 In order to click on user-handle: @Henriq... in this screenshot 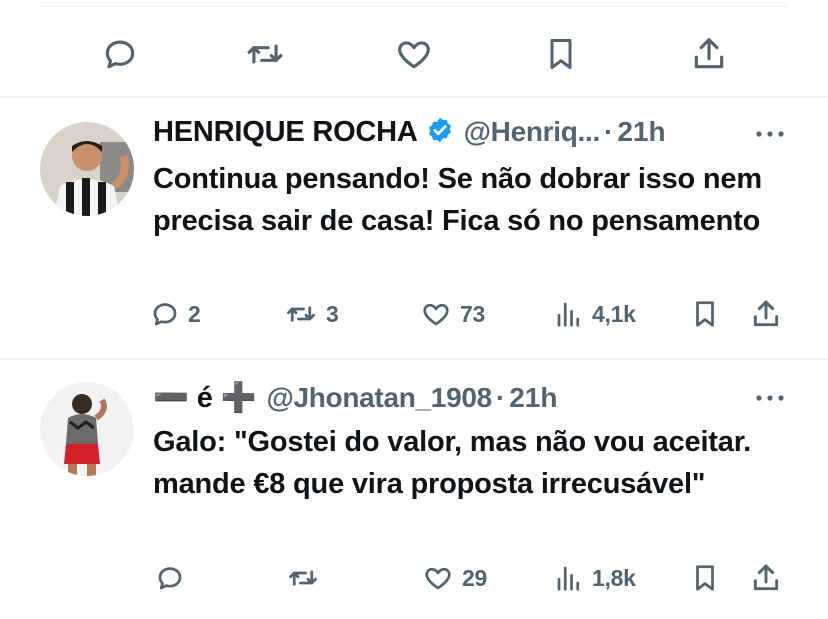, I will do `click(532, 132)`.